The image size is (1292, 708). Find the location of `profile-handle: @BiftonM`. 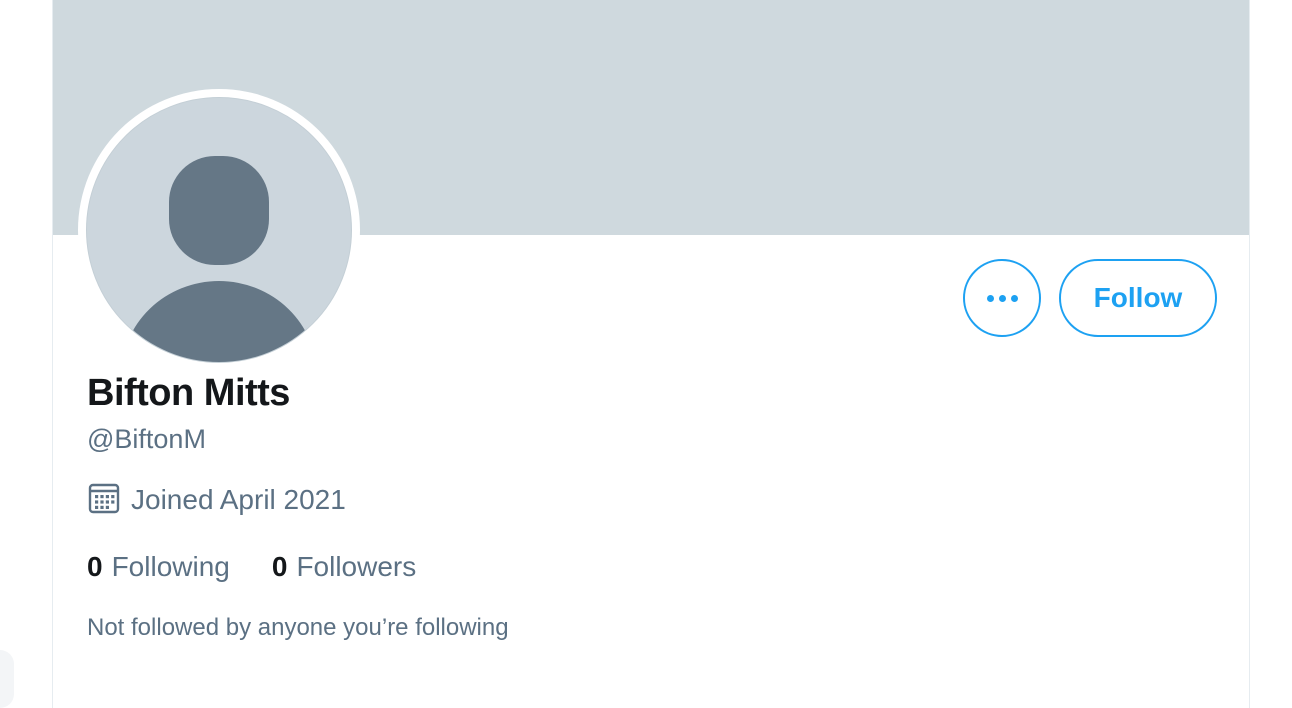

profile-handle: @BiftonM is located at coordinates (146, 439).